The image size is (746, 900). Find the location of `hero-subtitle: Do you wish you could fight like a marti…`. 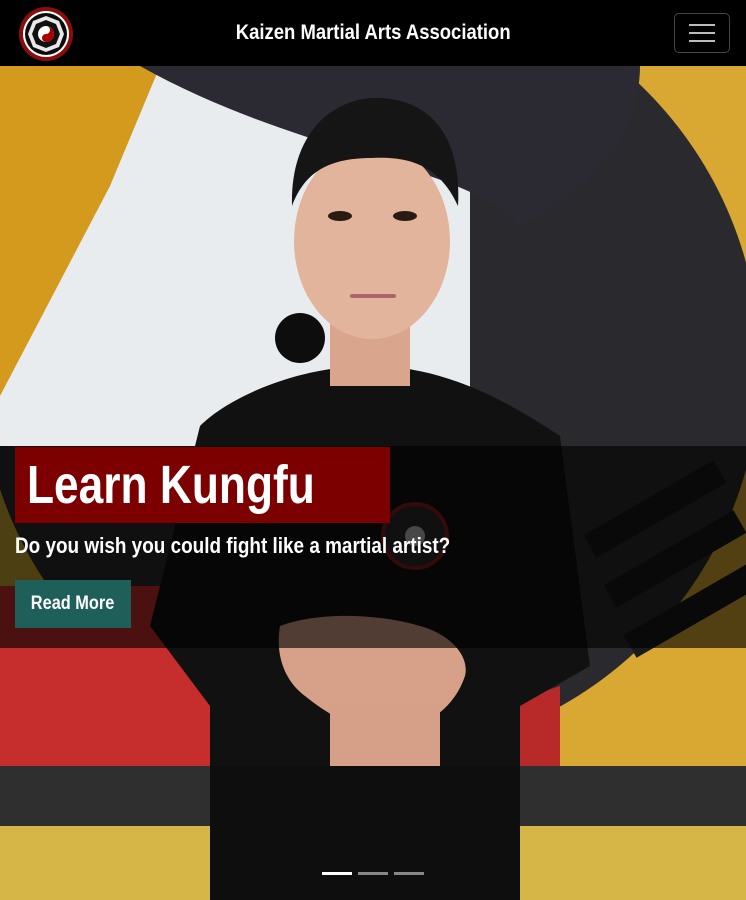

hero-subtitle: Do you wish you could fight like a marti… is located at coordinates (233, 545).